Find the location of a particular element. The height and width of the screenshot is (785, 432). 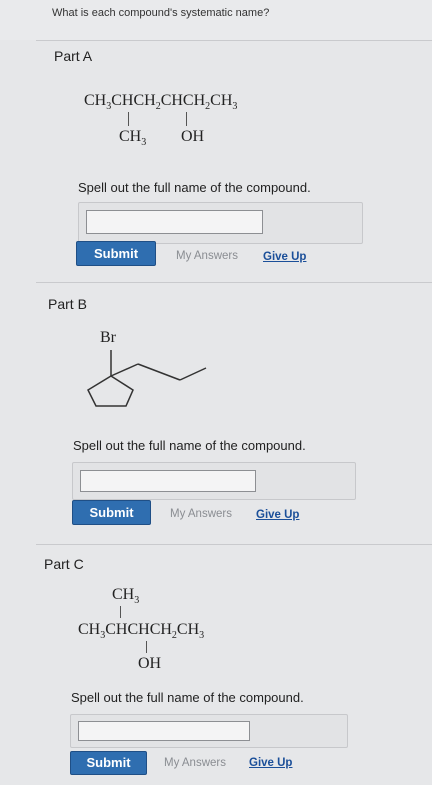

part-a-sub1: CH3 is located at coordinates (133, 138).